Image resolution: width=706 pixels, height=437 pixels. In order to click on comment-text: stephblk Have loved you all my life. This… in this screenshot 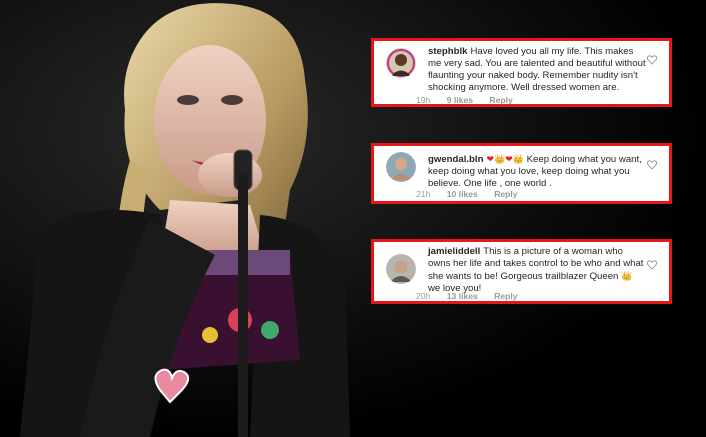, I will do `click(537, 70)`.